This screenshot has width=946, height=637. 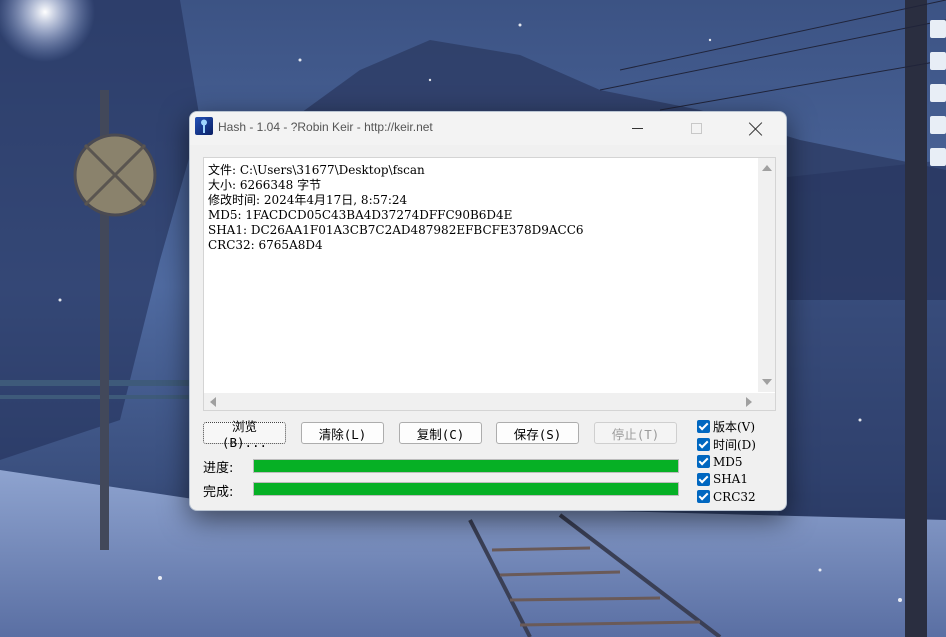 I want to click on option-label: MD5, so click(x=728, y=461).